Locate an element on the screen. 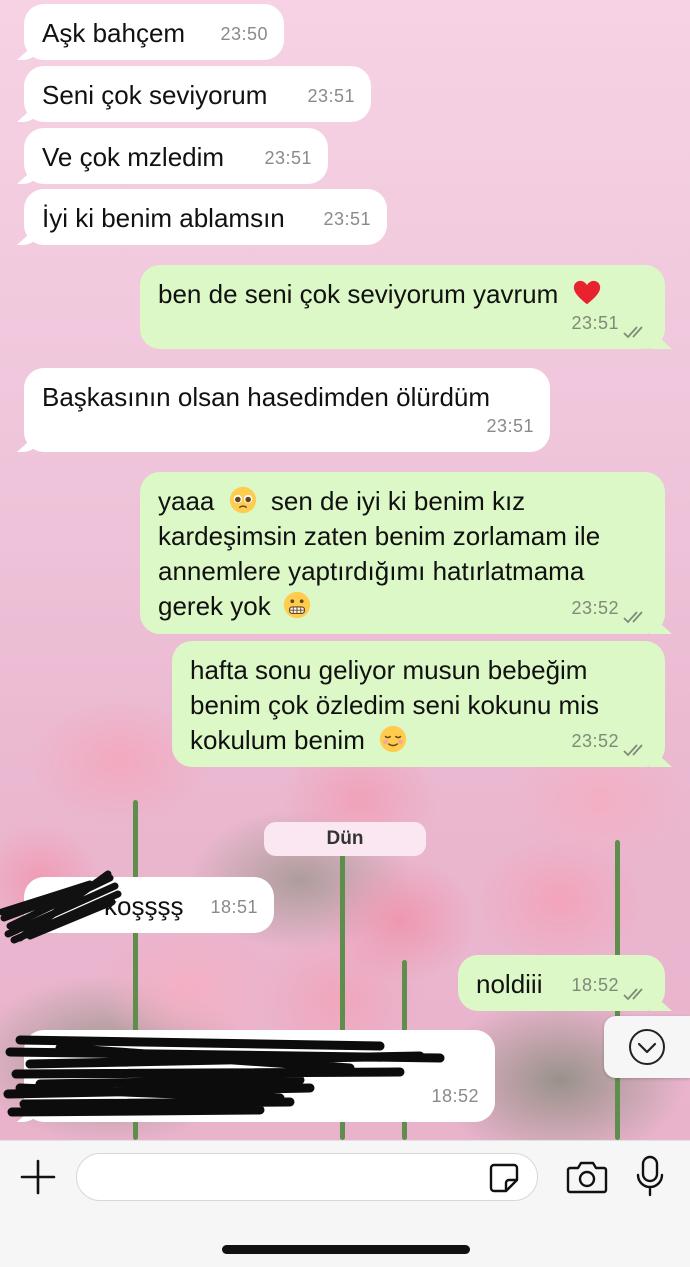 Image resolution: width=690 pixels, height=1267 pixels. message-line: hafta sonu geliyor musun bebeğim is located at coordinates (389, 670).